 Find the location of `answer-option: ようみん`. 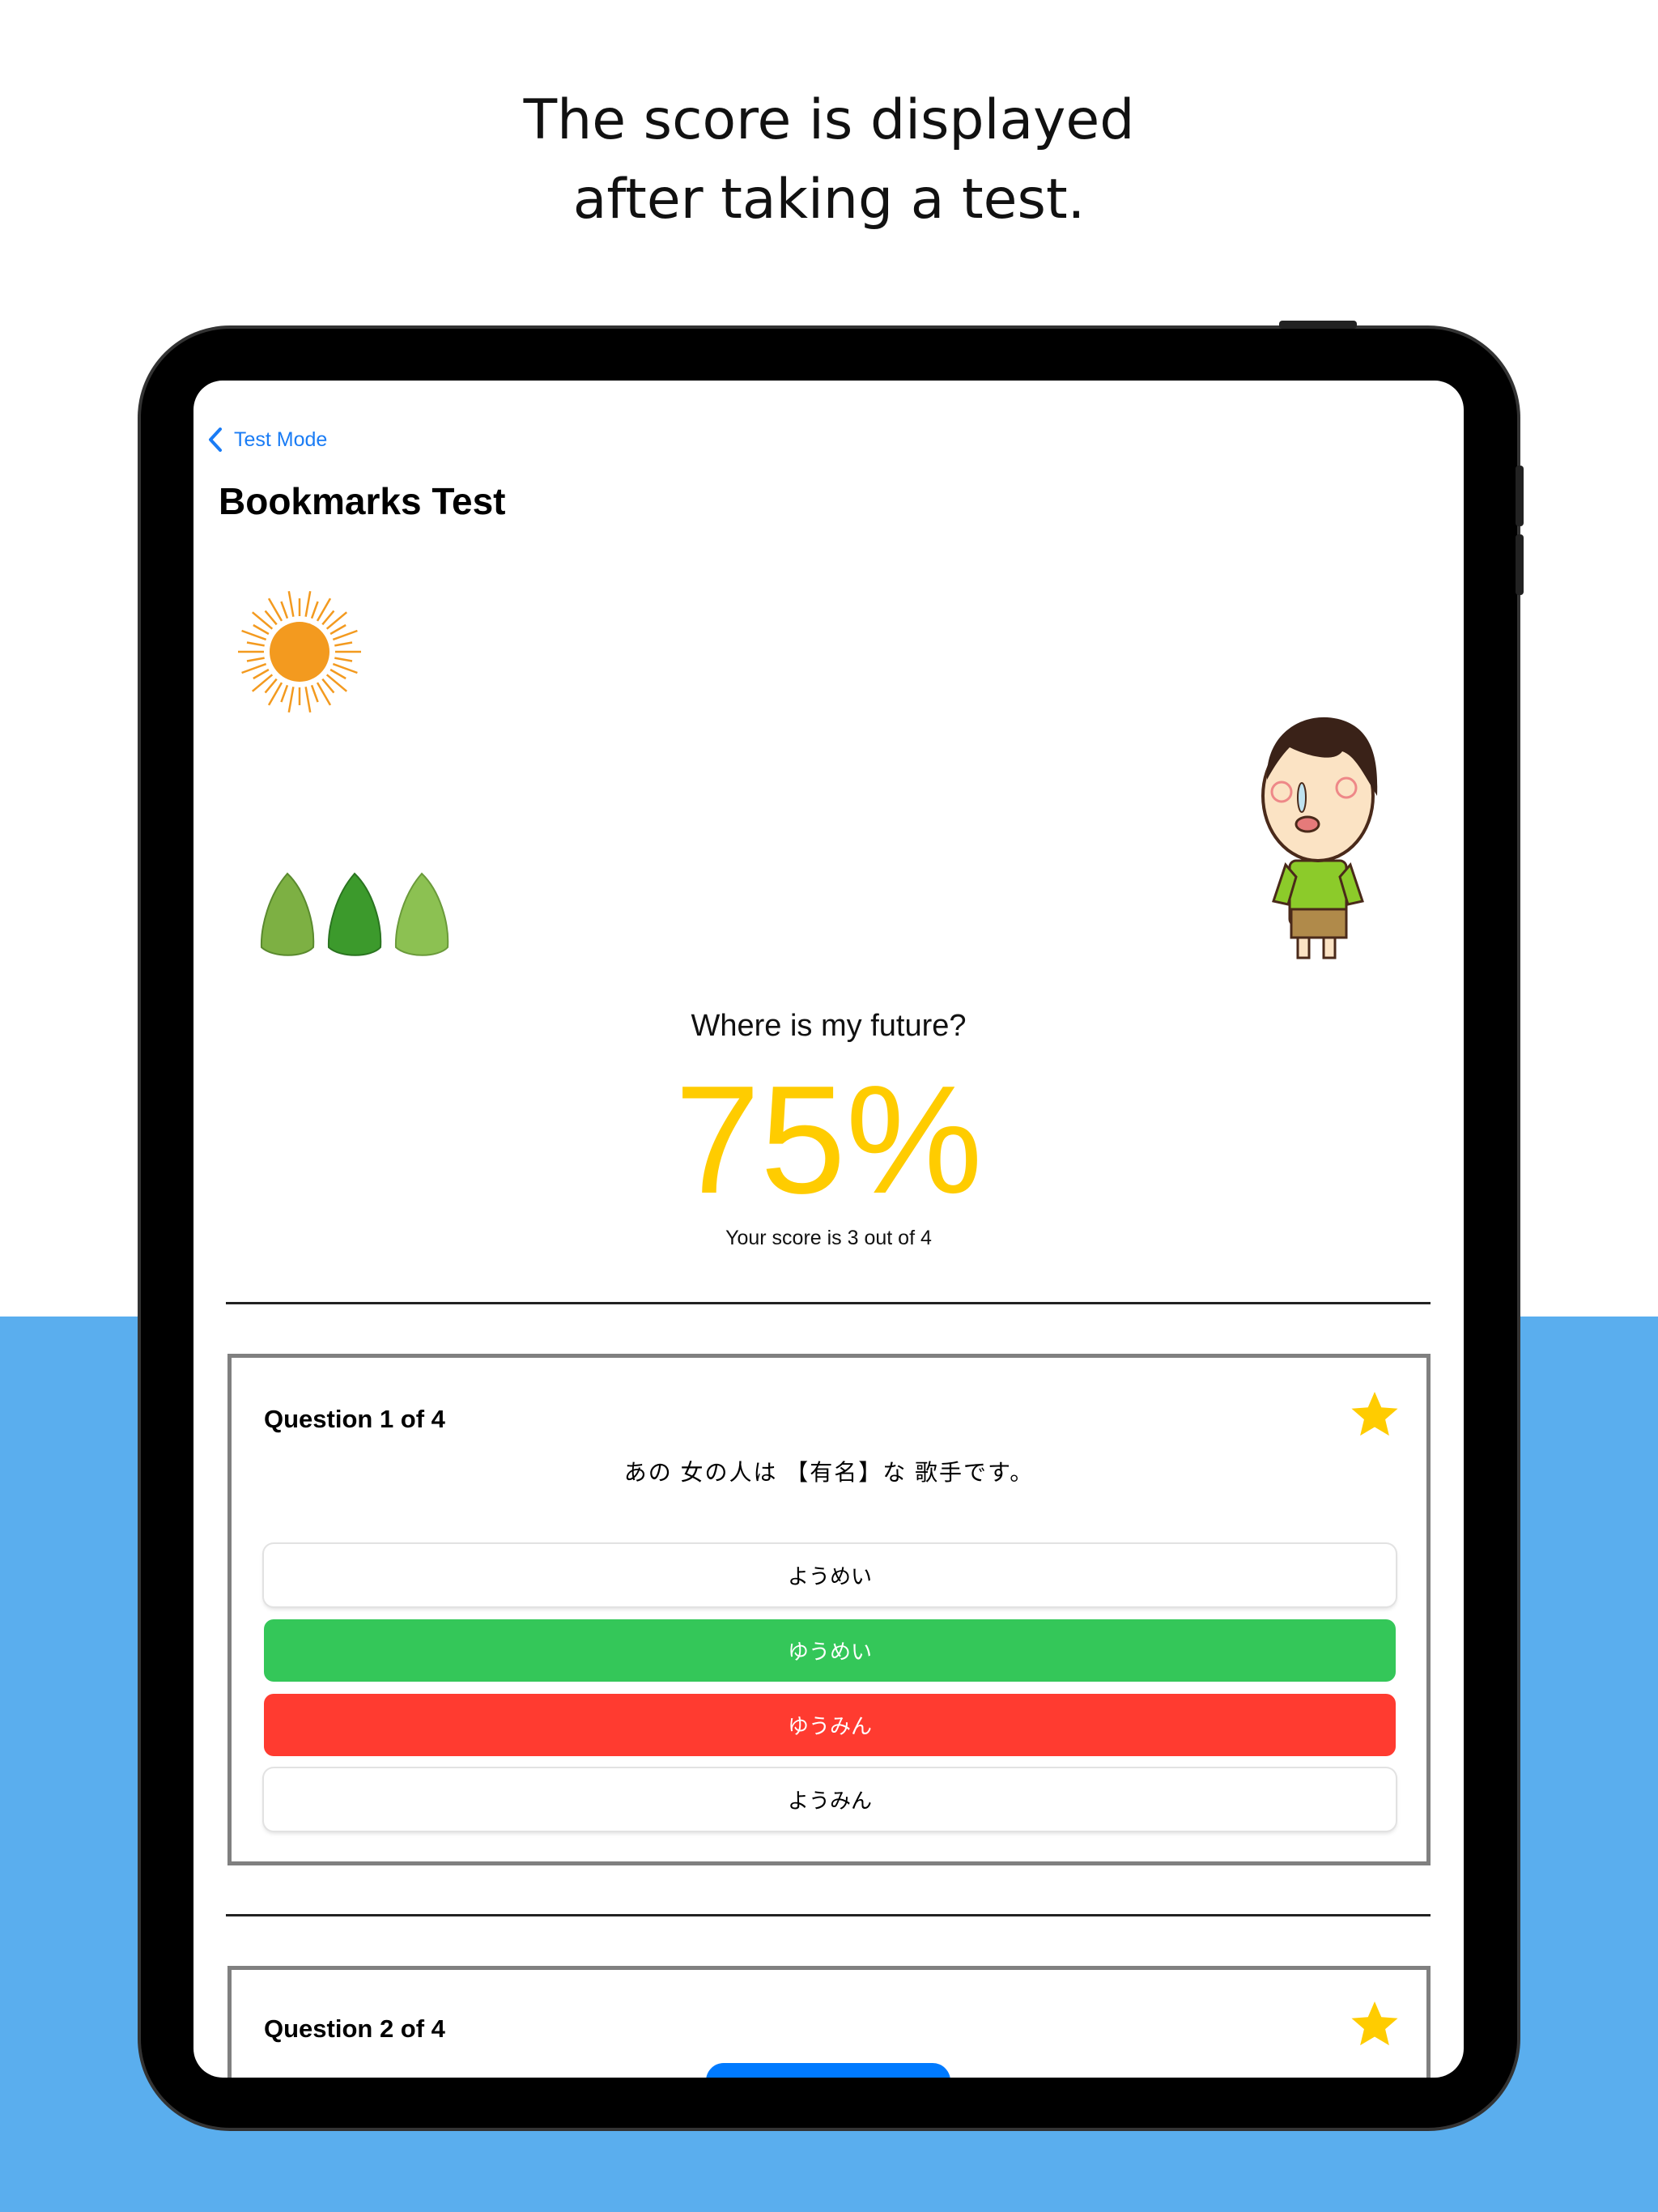

answer-option: ようみん is located at coordinates (830, 1799).